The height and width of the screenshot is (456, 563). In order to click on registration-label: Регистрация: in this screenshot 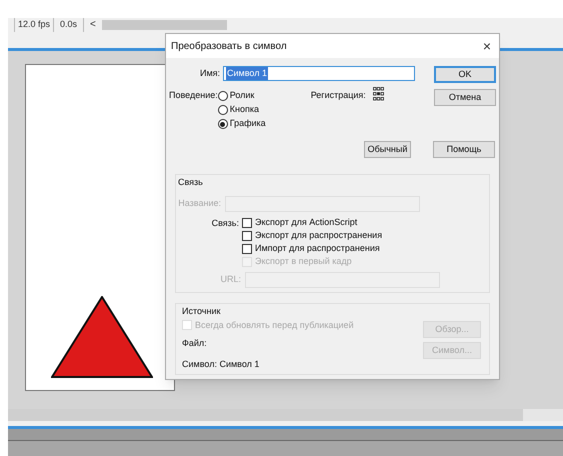, I will do `click(338, 95)`.